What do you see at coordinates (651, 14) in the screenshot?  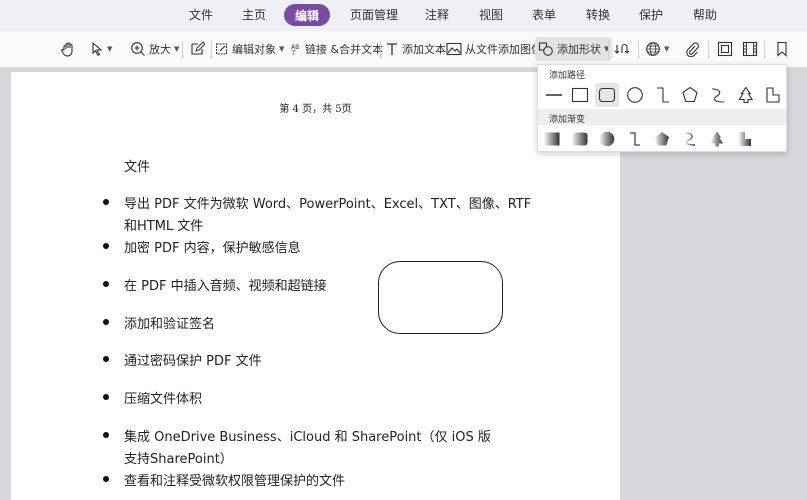 I see `menu-protect: 保护` at bounding box center [651, 14].